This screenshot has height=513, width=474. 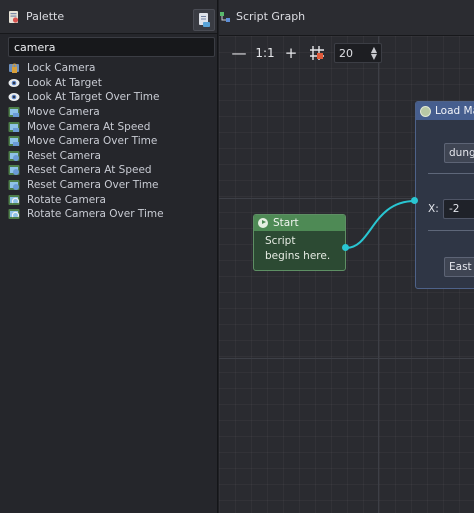 I want to click on palette-list-item: Move Camera Over Time, so click(x=111, y=141).